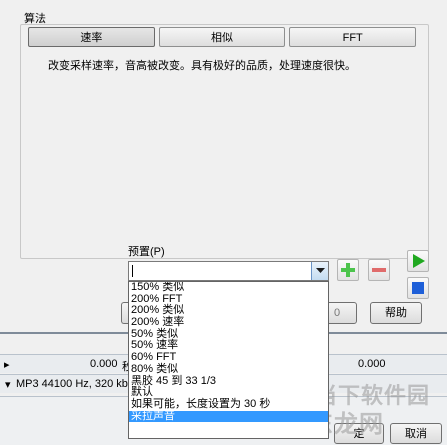 The height and width of the screenshot is (445, 447). What do you see at coordinates (228, 404) in the screenshot?
I see `preset-option: 如果可能，长度设置为 30 秒` at bounding box center [228, 404].